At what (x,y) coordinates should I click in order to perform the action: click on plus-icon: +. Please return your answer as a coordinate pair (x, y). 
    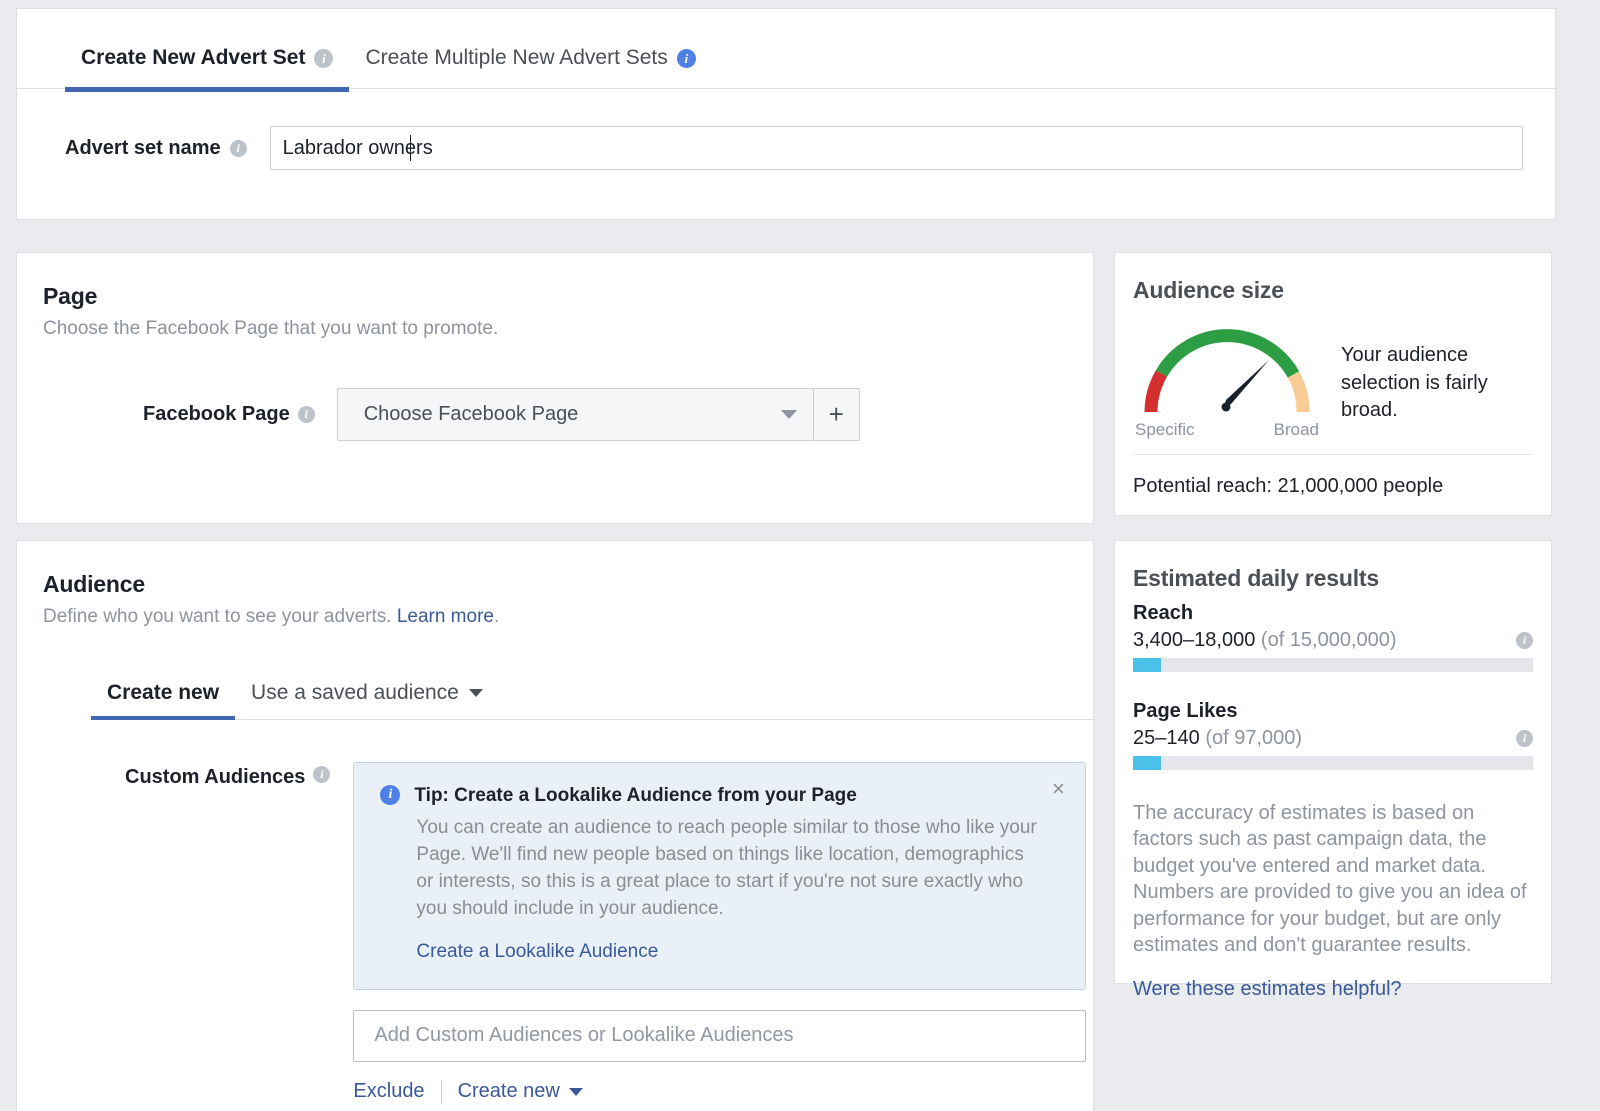
    Looking at the image, I should click on (836, 414).